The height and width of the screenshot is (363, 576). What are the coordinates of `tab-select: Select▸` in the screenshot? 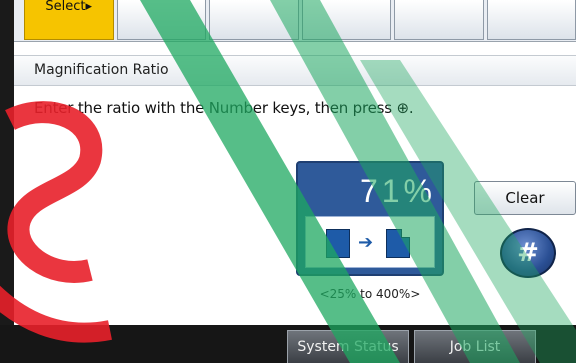 It's located at (69, 20).